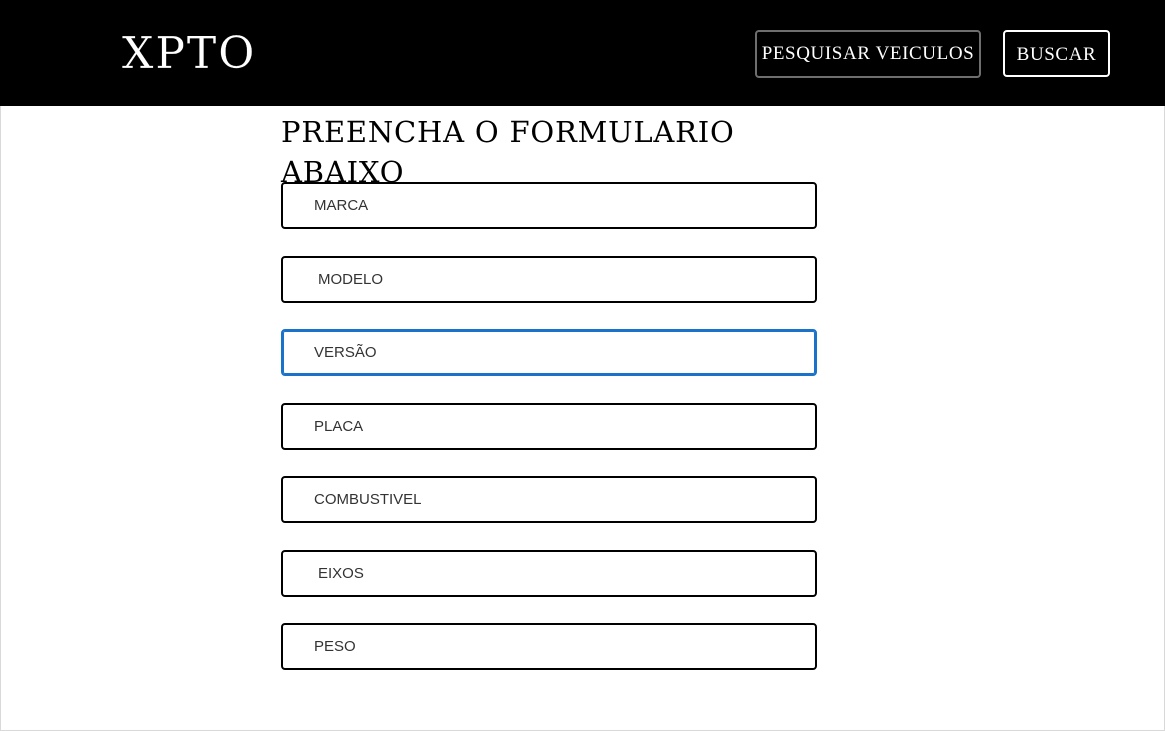 The image size is (1165, 731). Describe the element at coordinates (868, 54) in the screenshot. I see `pesquisar-veiculos-button: PESQUISAR VEICULOS` at that location.